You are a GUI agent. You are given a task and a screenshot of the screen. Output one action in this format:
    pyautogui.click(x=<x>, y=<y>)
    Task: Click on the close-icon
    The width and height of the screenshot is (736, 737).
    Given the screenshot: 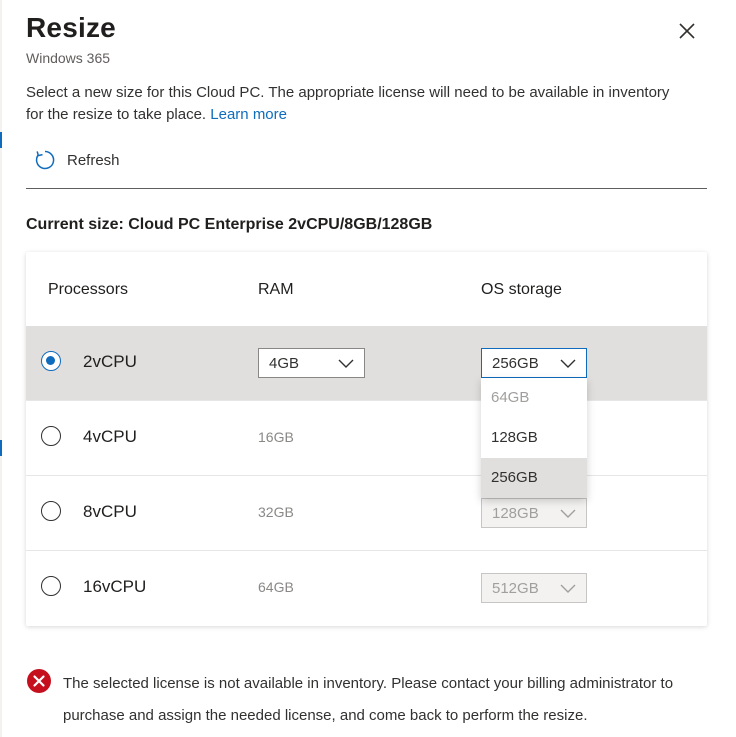 What is the action you would take?
    pyautogui.click(x=687, y=31)
    